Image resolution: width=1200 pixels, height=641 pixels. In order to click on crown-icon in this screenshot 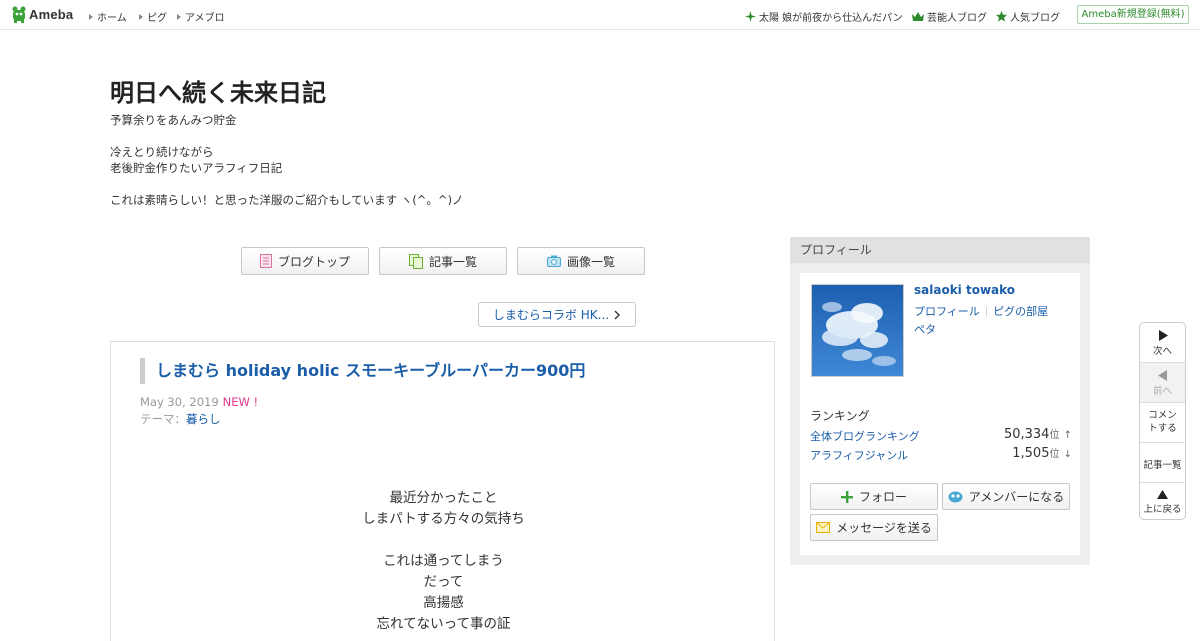, I will do `click(918, 16)`.